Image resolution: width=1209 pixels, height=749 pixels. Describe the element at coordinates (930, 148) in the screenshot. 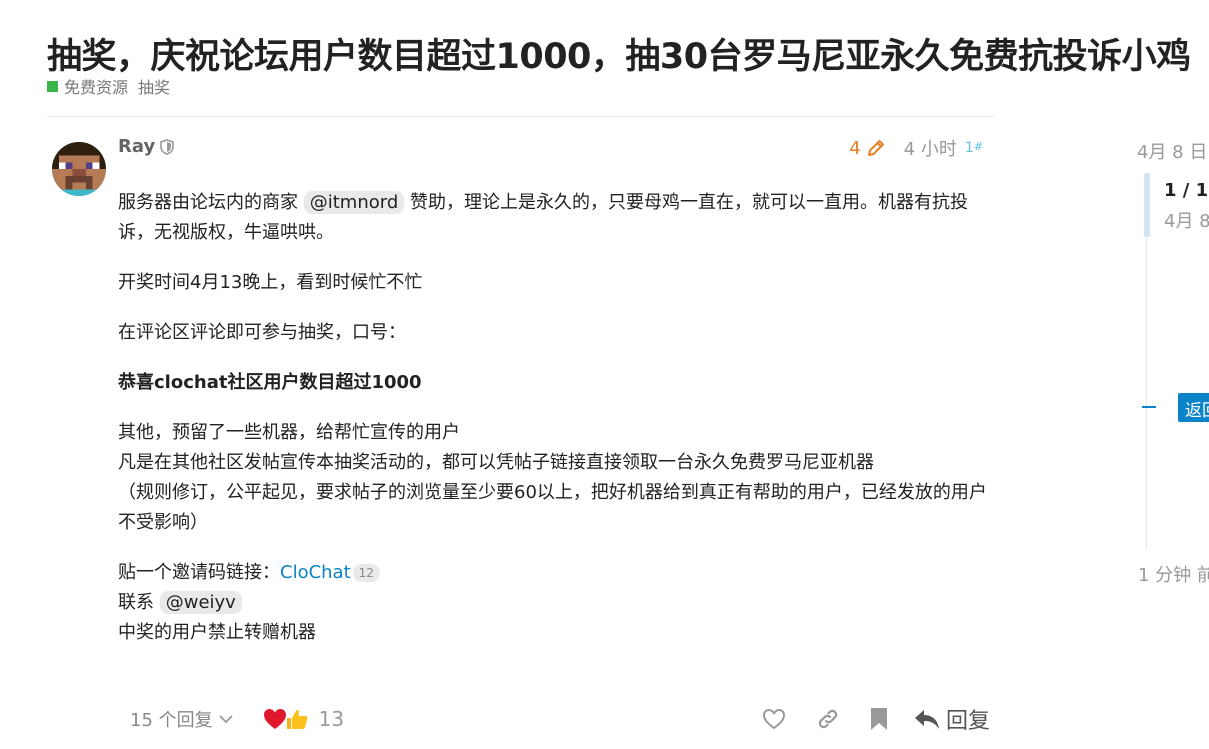

I see `post-time: 4 小时` at that location.